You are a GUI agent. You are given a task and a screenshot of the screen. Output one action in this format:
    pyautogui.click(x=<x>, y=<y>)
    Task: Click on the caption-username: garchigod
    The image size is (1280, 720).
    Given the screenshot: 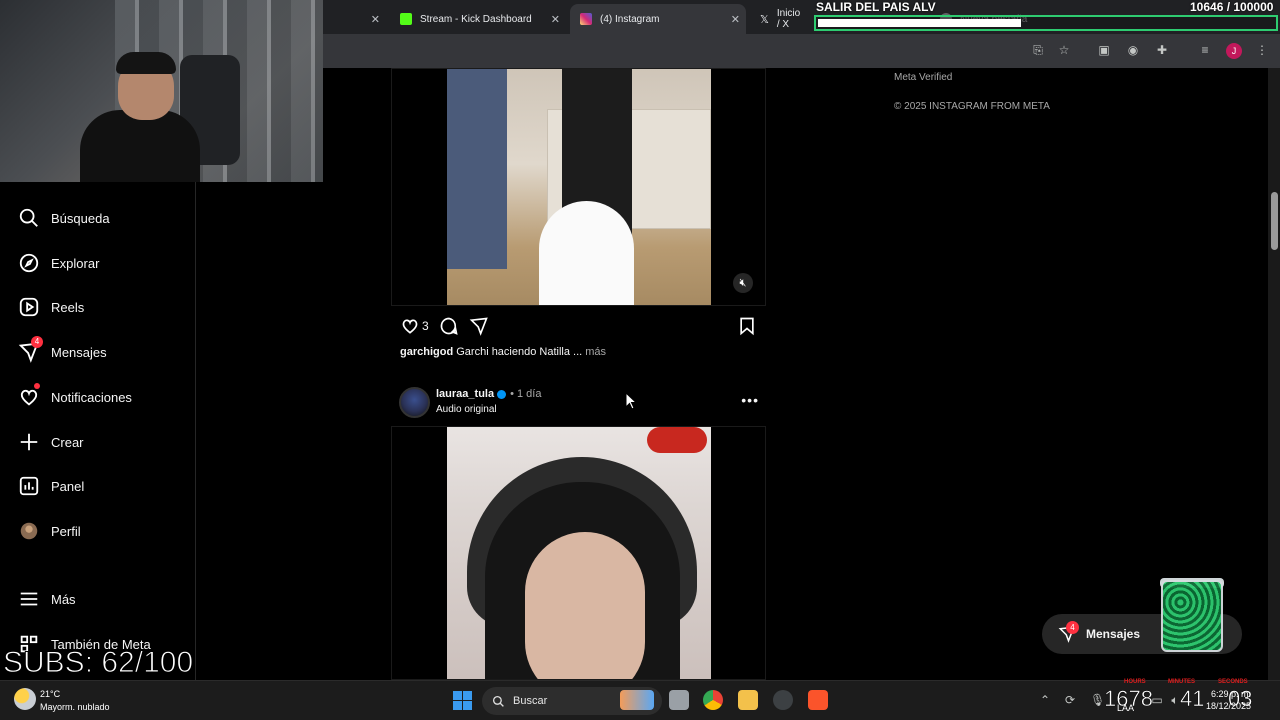 What is the action you would take?
    pyautogui.click(x=426, y=352)
    